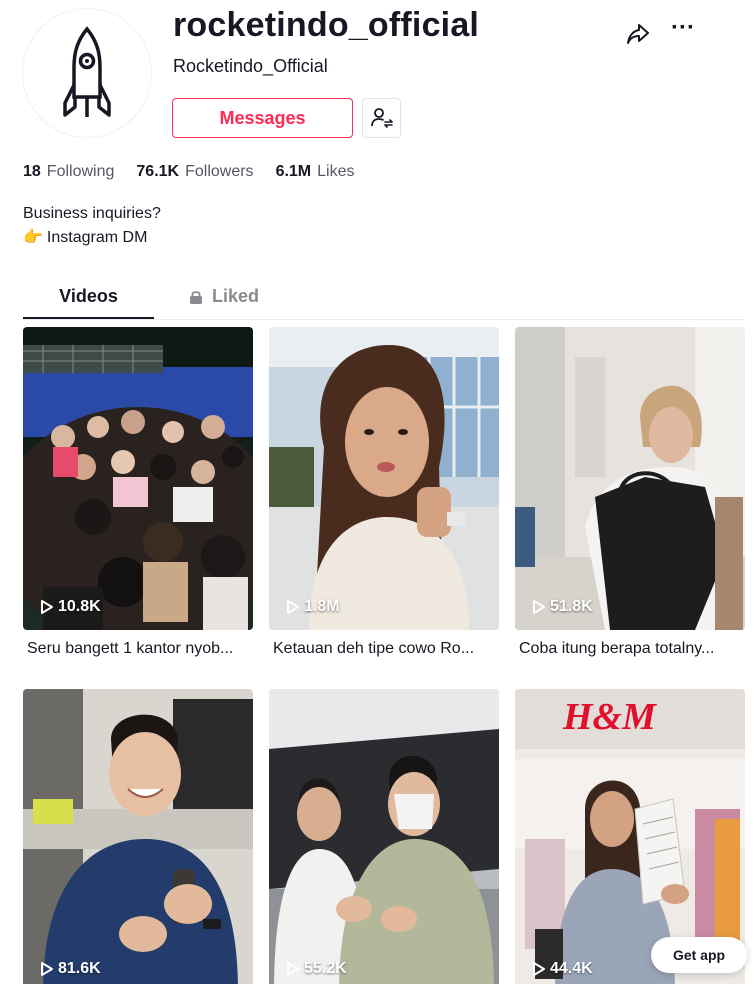 This screenshot has height=984, width=756. I want to click on store-sign-text: H&M, so click(609, 717).